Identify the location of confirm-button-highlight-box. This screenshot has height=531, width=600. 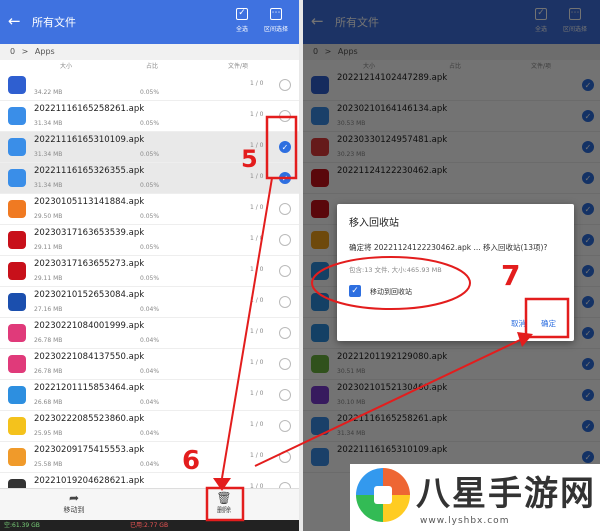
(547, 318).